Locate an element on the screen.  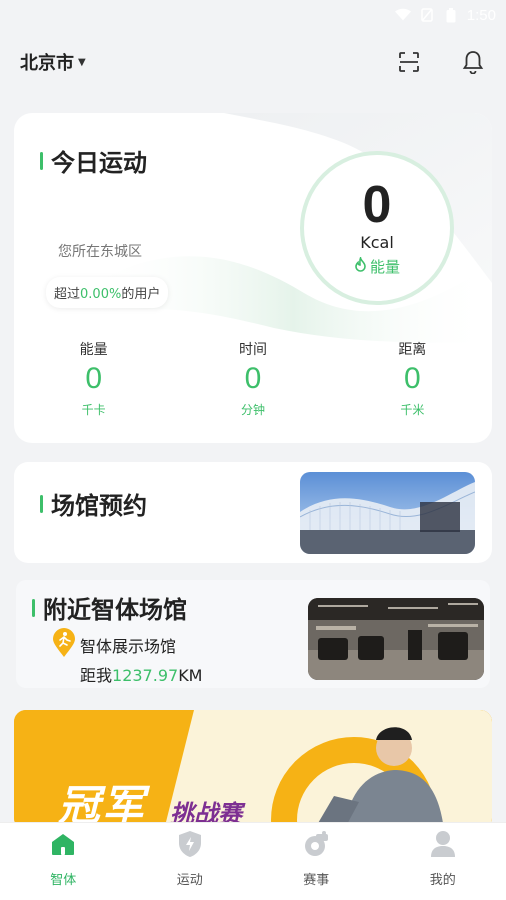
tab-sport: 运动 is located at coordinates (190, 861).